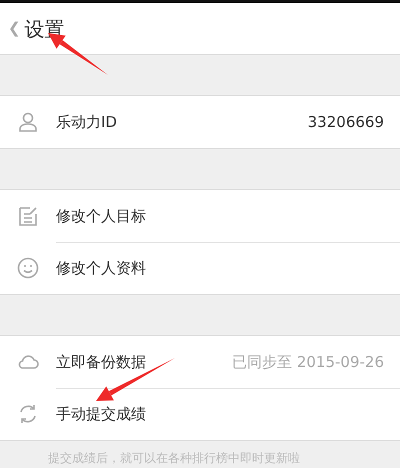 The width and height of the screenshot is (400, 468). Describe the element at coordinates (200, 268) in the screenshot. I see `settings-row: 修改个人资料` at that location.